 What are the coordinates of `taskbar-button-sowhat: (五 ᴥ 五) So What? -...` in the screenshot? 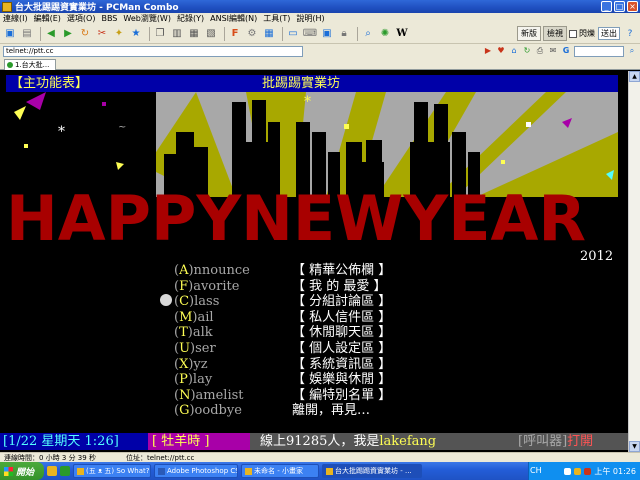 It's located at (112, 471).